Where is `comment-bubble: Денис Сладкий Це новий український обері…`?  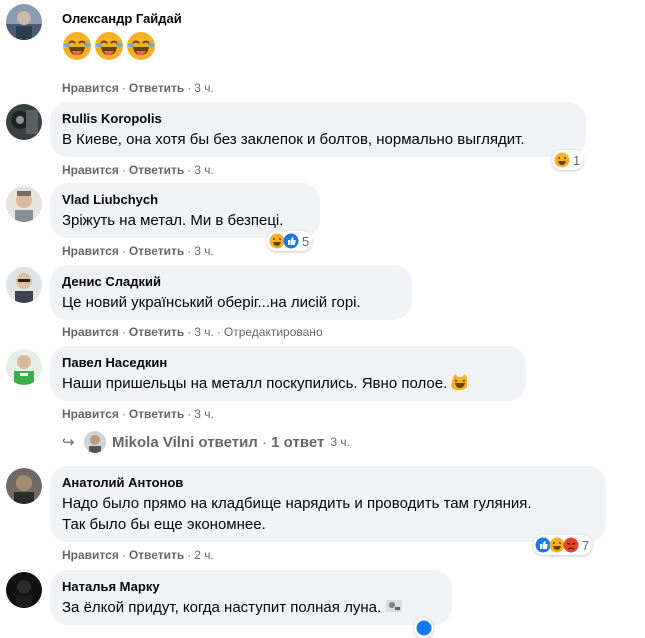
comment-bubble: Денис Сладкий Це новий український обері… is located at coordinates (231, 292).